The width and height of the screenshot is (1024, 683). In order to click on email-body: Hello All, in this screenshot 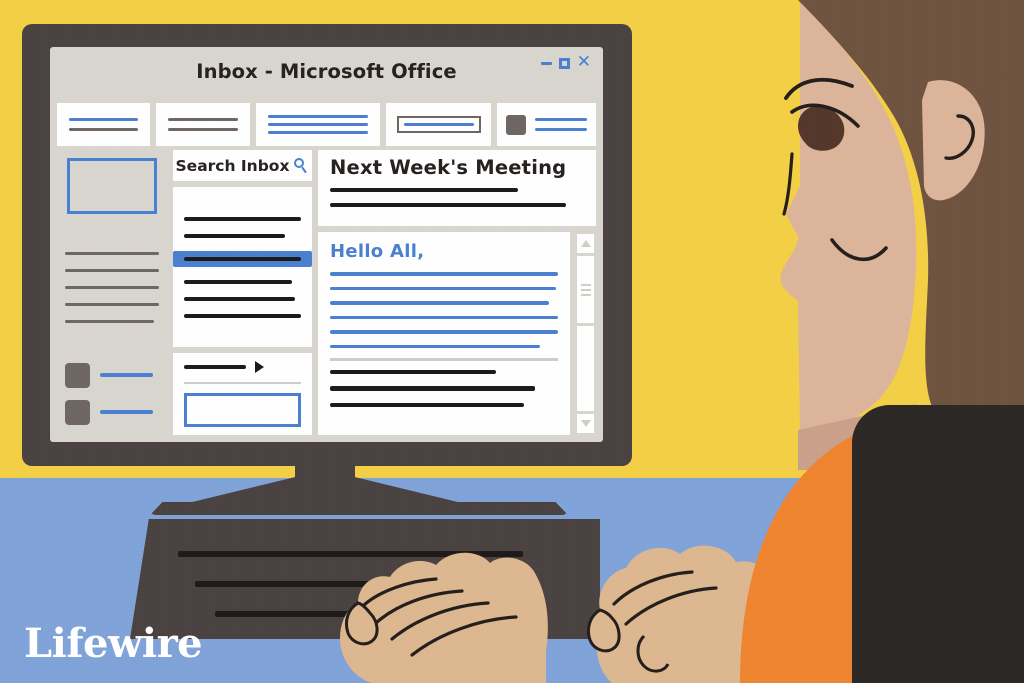, I will do `click(444, 333)`.